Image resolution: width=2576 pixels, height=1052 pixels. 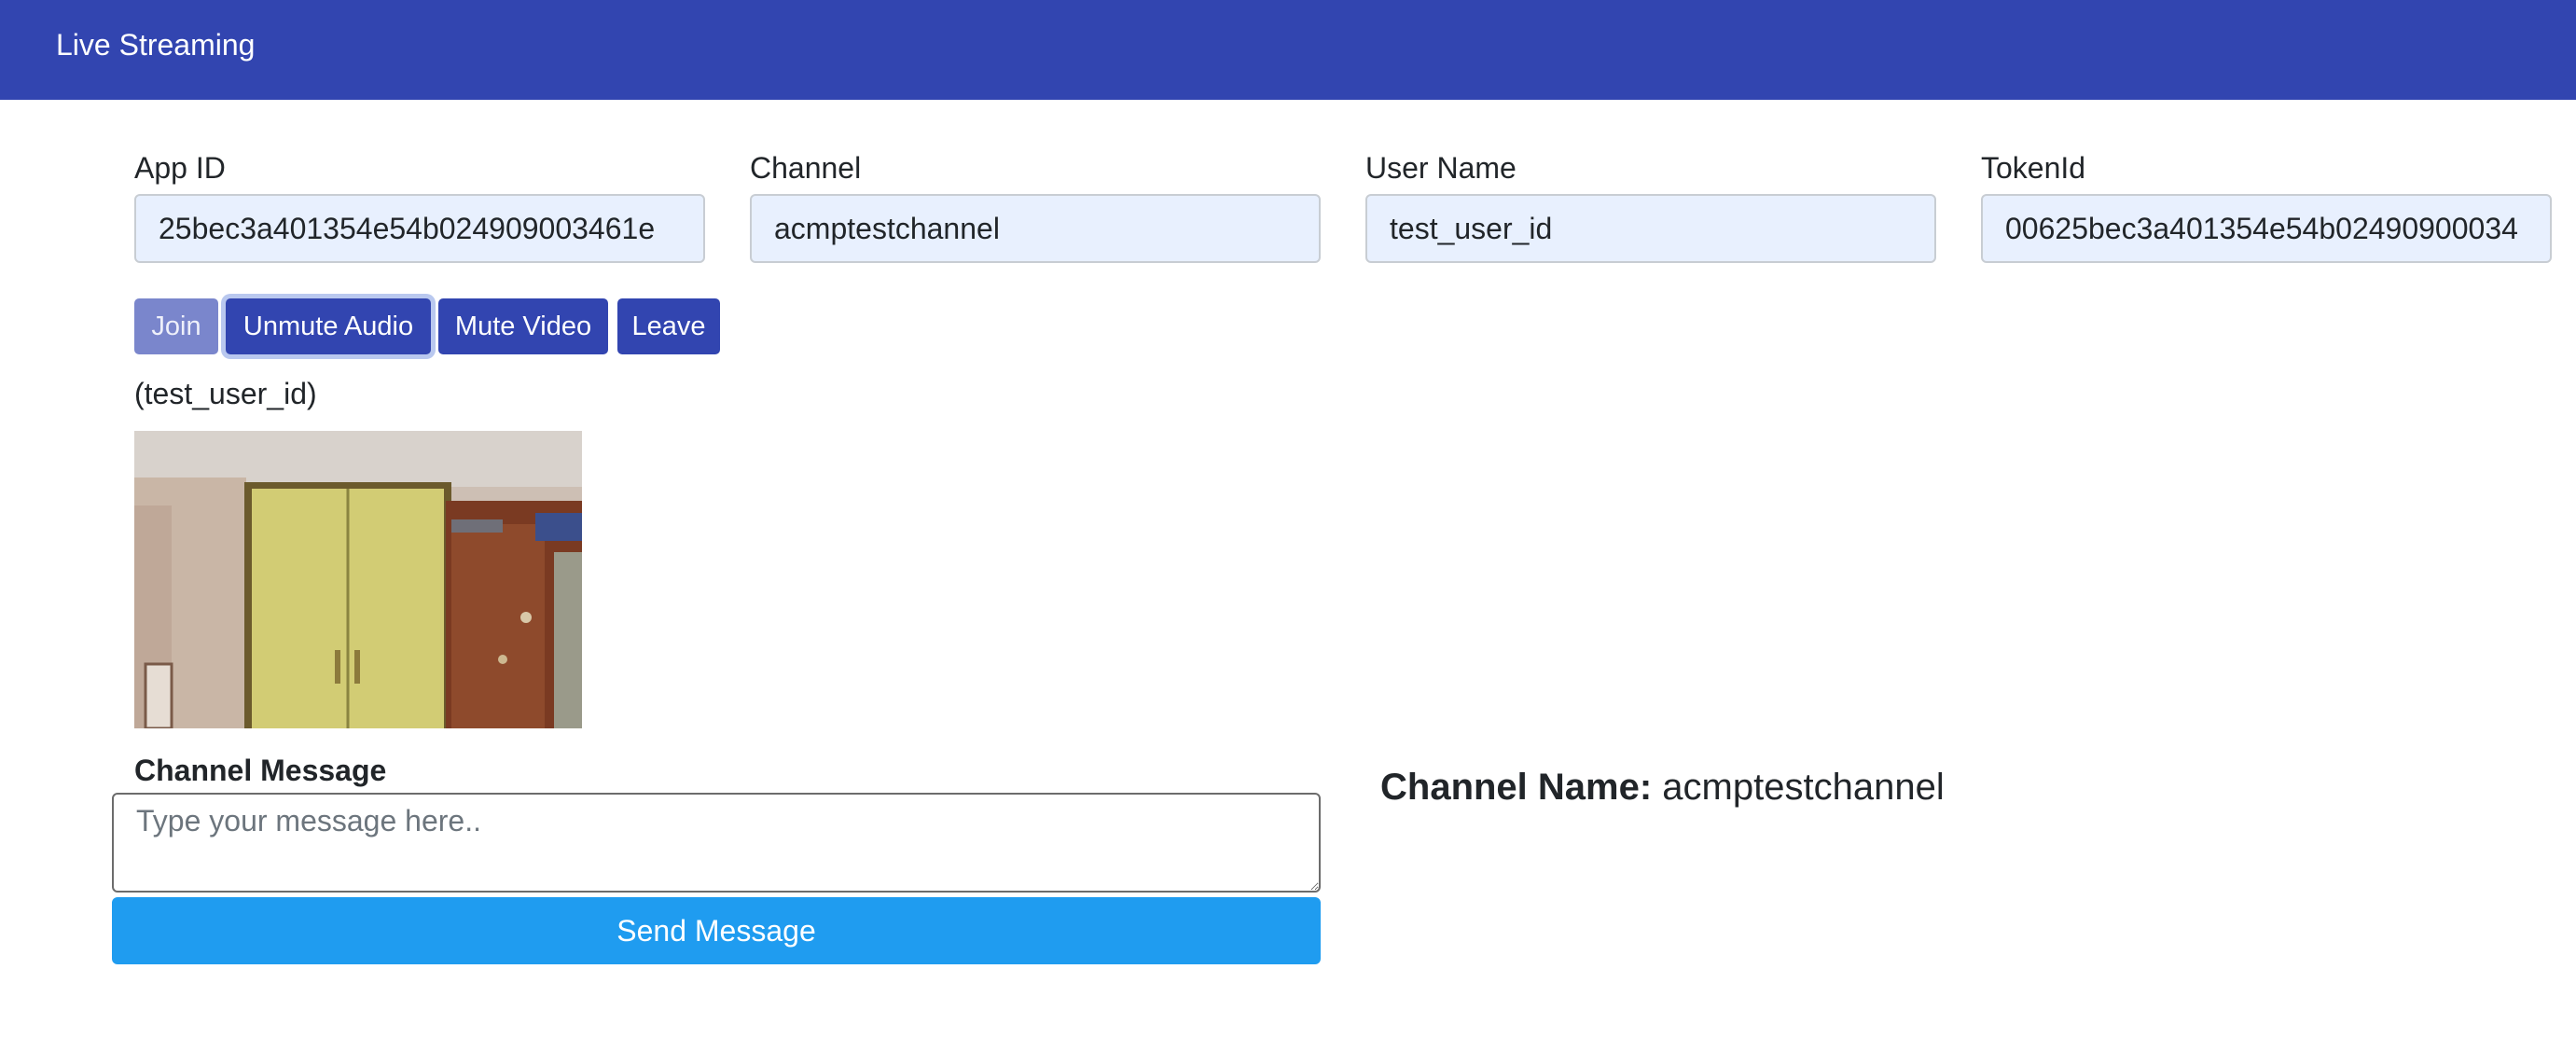 What do you see at coordinates (806, 168) in the screenshot?
I see `channel-label: Channel` at bounding box center [806, 168].